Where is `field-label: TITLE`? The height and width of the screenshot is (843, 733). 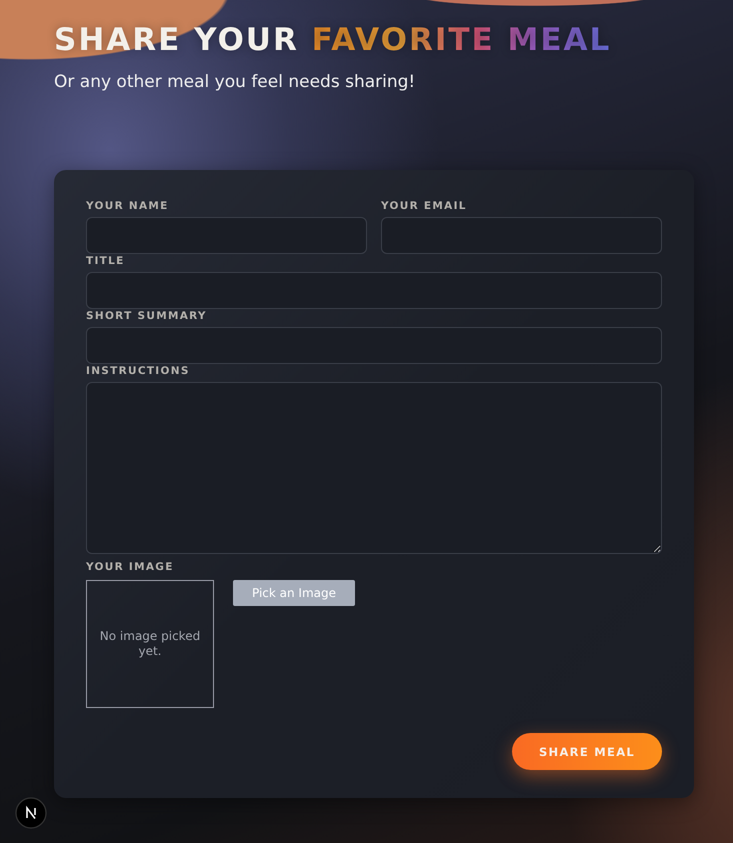
field-label: TITLE is located at coordinates (105, 261).